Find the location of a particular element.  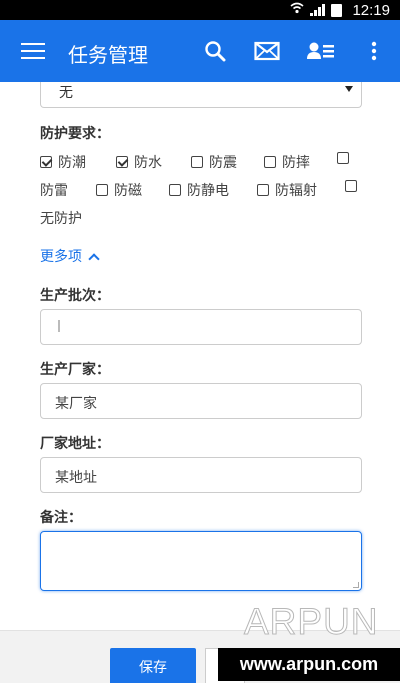

select-value: 无 is located at coordinates (66, 93).